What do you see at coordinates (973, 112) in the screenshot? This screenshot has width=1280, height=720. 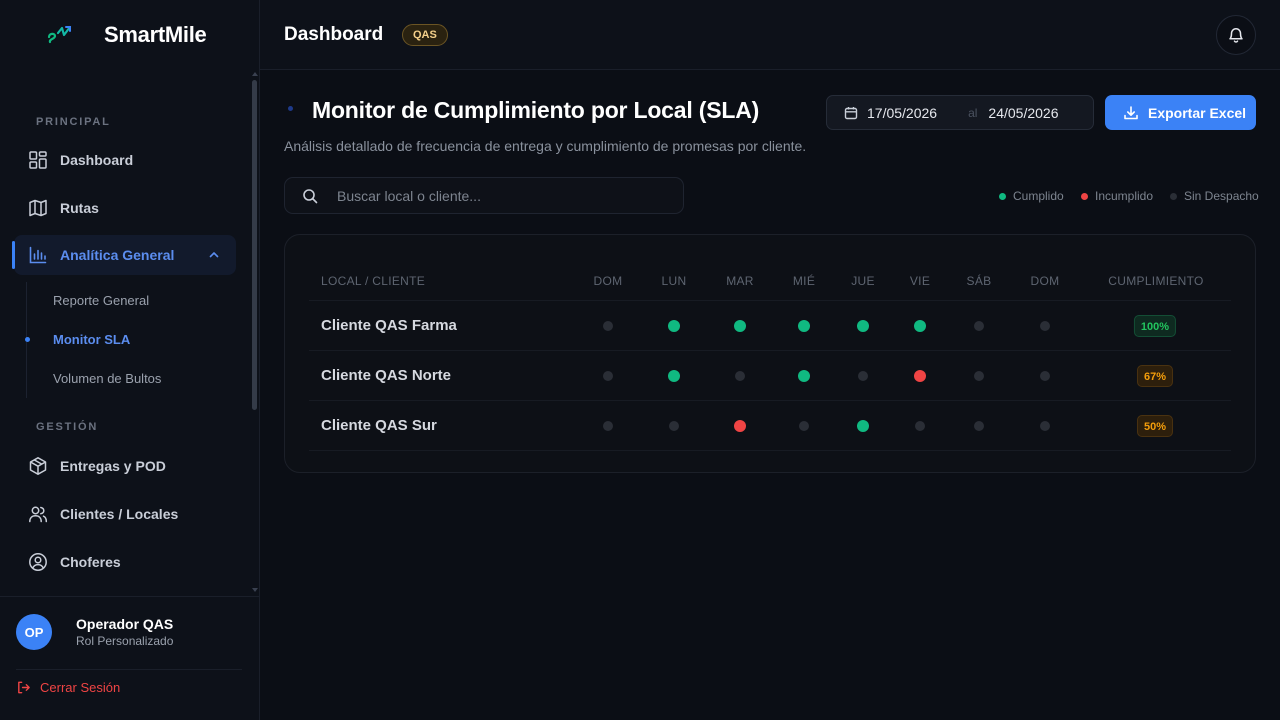 I see `date-separator: al` at bounding box center [973, 112].